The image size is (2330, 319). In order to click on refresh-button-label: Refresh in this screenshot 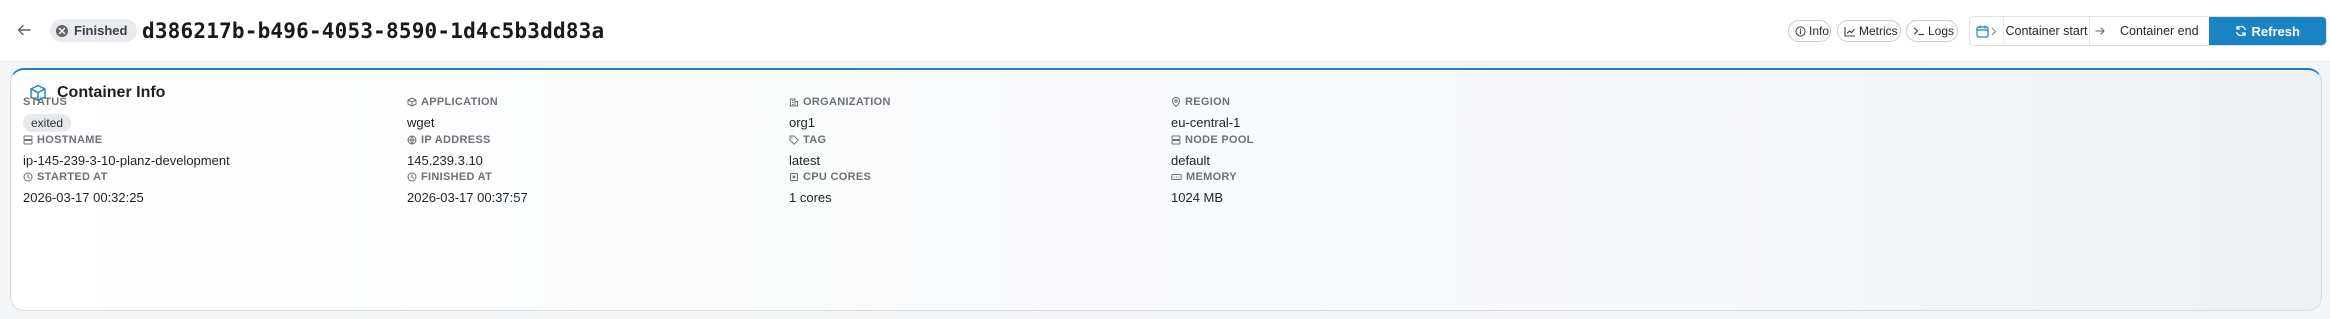, I will do `click(2275, 31)`.